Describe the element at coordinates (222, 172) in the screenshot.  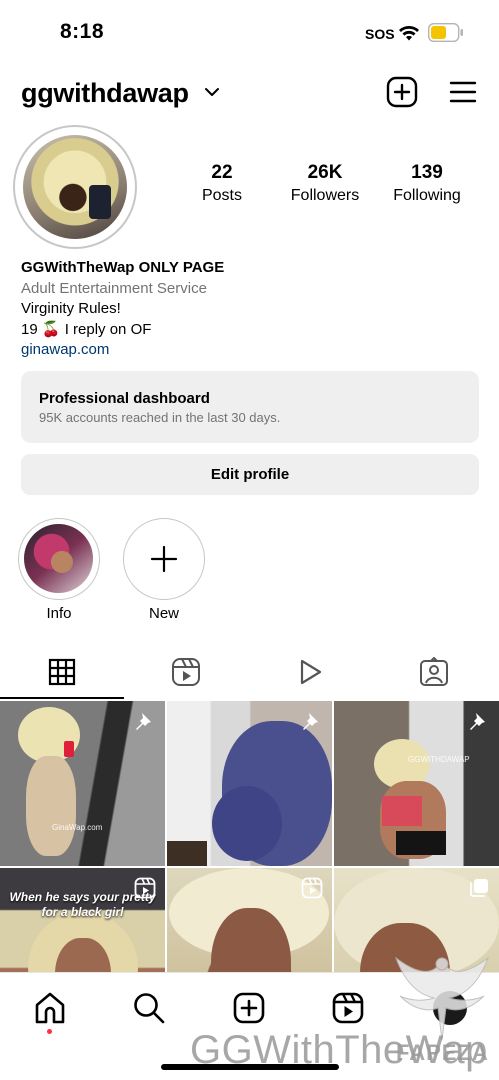
I see `posts-count: 22` at that location.